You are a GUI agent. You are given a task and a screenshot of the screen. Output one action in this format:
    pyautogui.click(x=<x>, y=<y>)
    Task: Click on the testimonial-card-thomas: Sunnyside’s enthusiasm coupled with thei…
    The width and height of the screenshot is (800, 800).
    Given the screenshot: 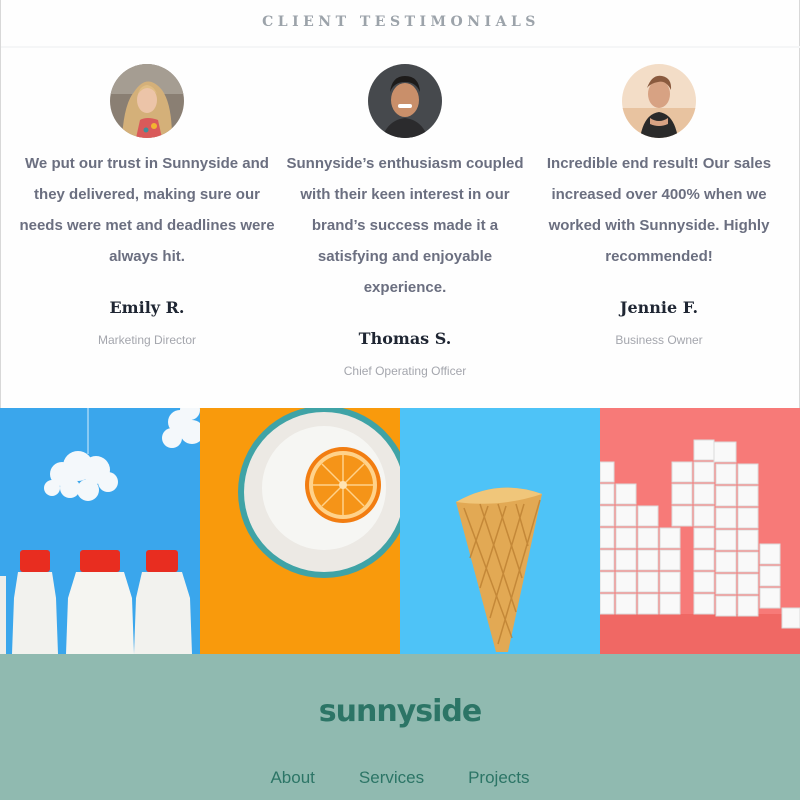 What is the action you would take?
    pyautogui.click(x=405, y=221)
    